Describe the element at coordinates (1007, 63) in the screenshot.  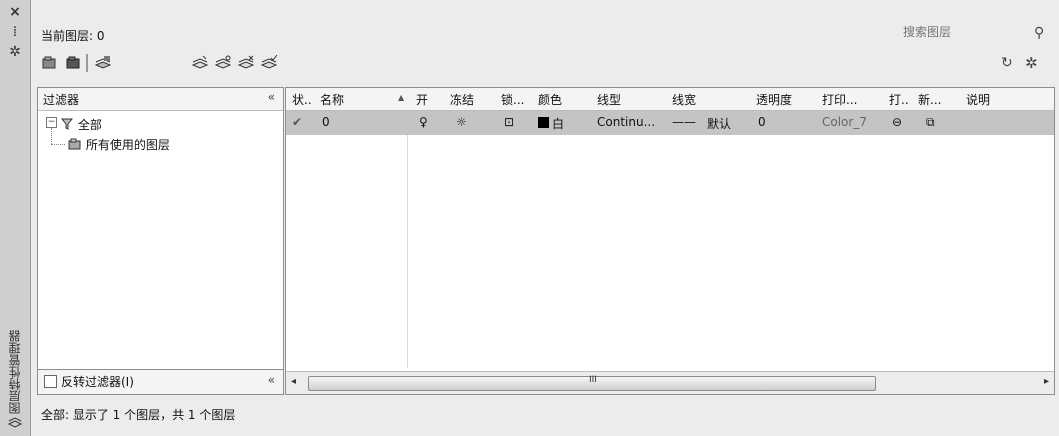
I see `refresh-icon: ↻` at that location.